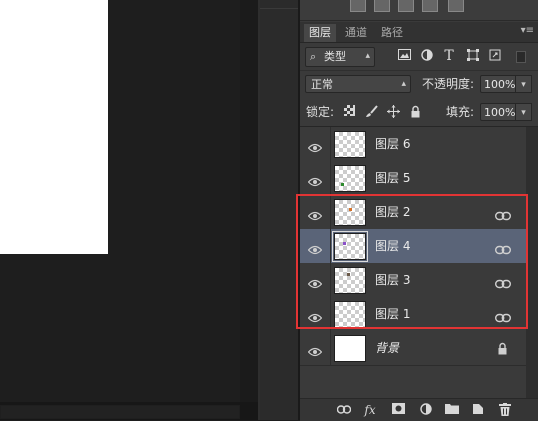  What do you see at coordinates (279, 210) in the screenshot?
I see `collapsed-panel-strip` at bounding box center [279, 210].